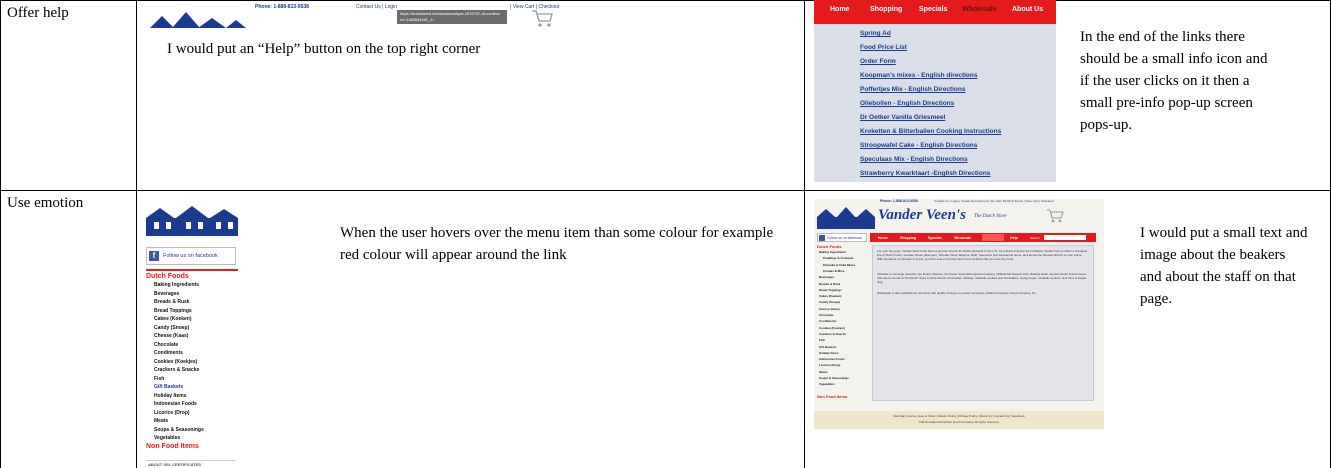 This screenshot has width=1331, height=468. I want to click on site-search-label: Search, so click(1035, 237).